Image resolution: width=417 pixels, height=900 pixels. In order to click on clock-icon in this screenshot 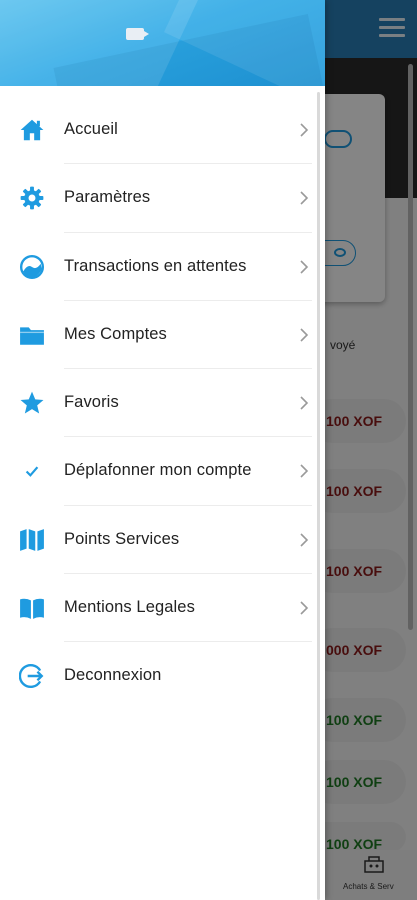, I will do `click(32, 267)`.